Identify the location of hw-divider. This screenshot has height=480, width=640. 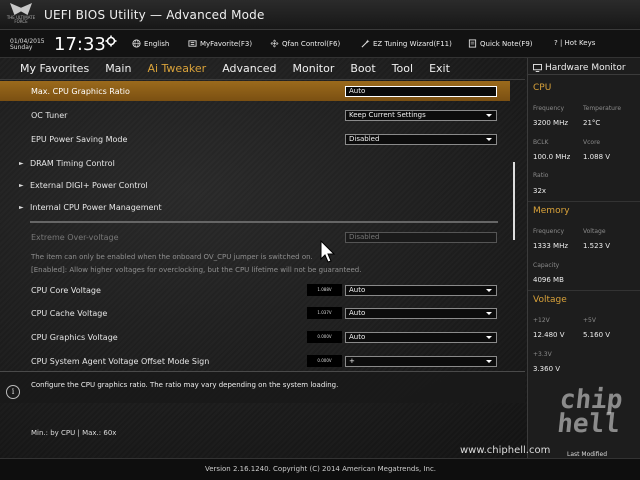
(584, 290).